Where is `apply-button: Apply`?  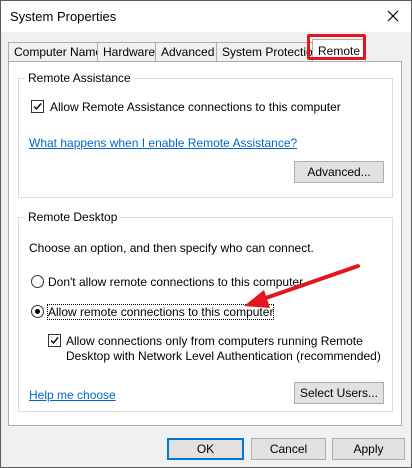
apply-button: Apply is located at coordinates (368, 449).